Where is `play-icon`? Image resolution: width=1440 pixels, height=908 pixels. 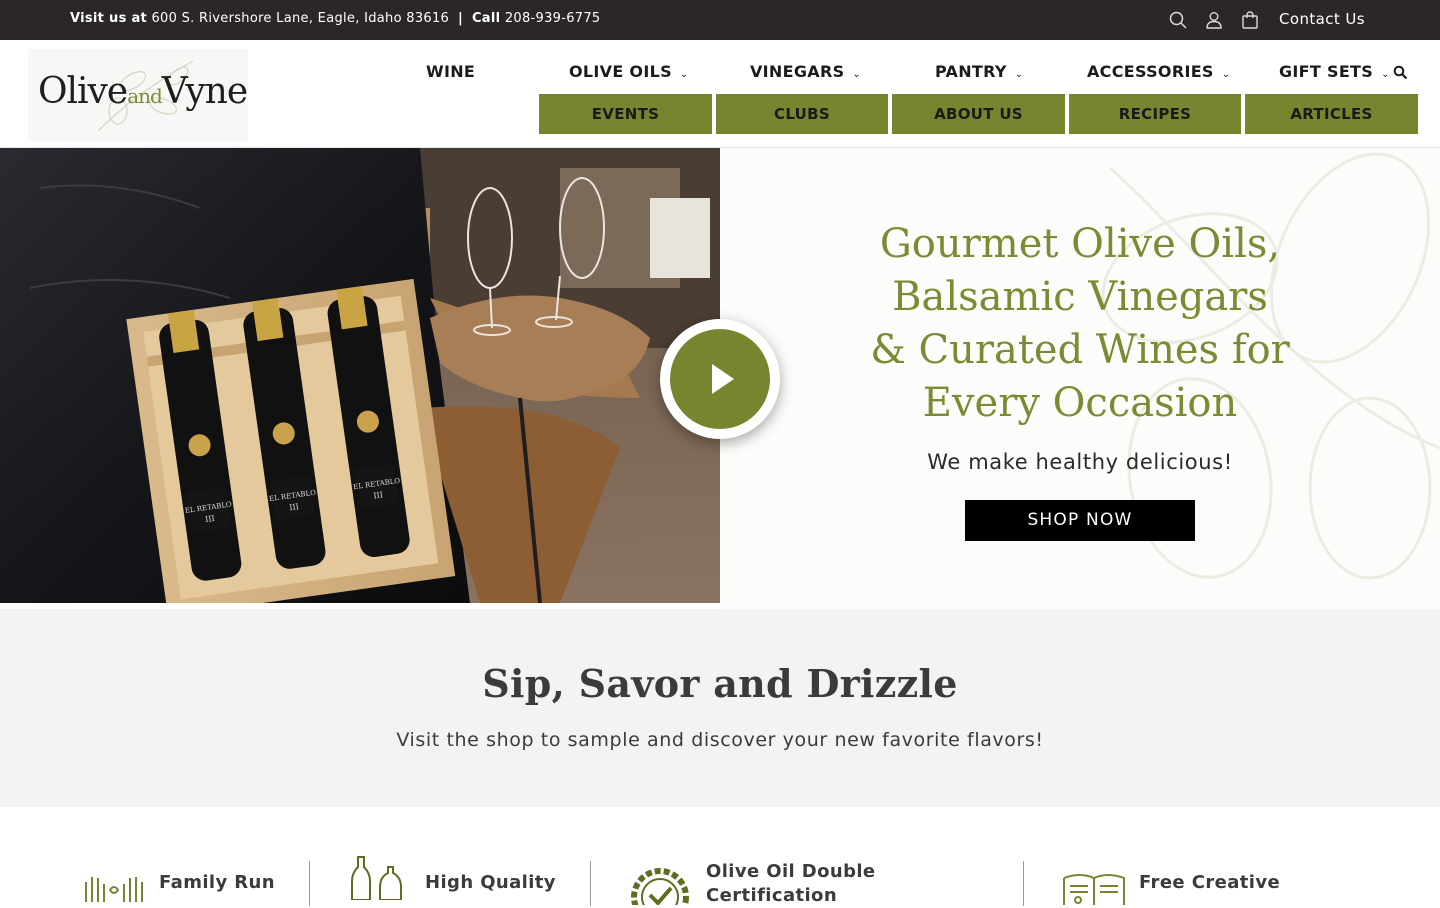
play-icon is located at coordinates (723, 379).